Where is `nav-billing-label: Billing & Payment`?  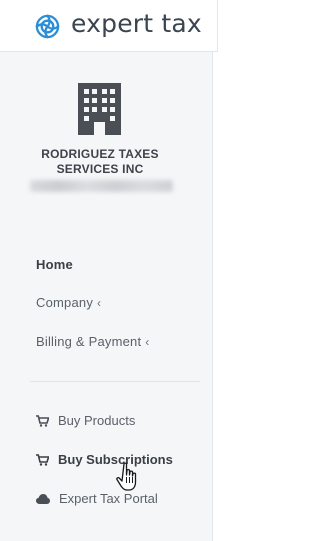
nav-billing-label: Billing & Payment is located at coordinates (89, 341).